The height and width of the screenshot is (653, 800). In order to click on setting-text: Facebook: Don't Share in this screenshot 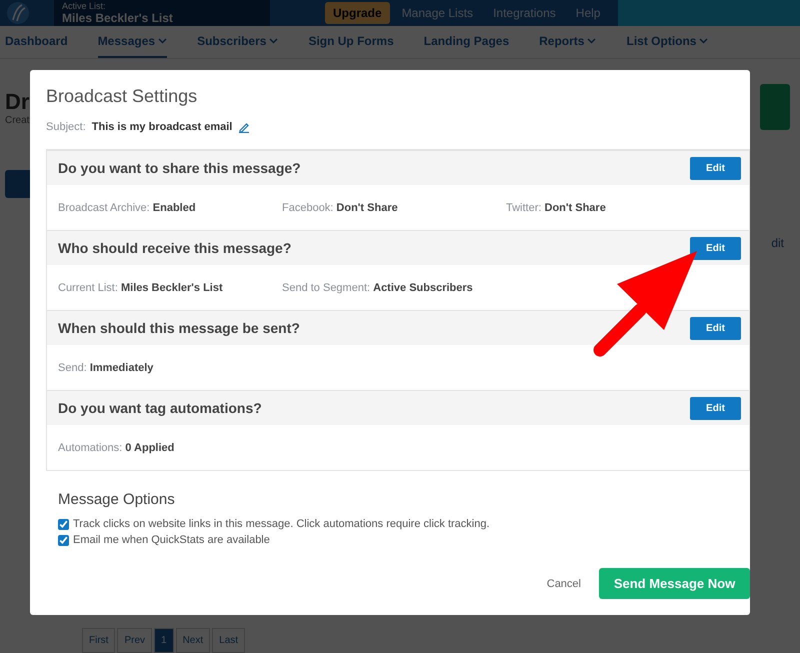, I will do `click(340, 208)`.